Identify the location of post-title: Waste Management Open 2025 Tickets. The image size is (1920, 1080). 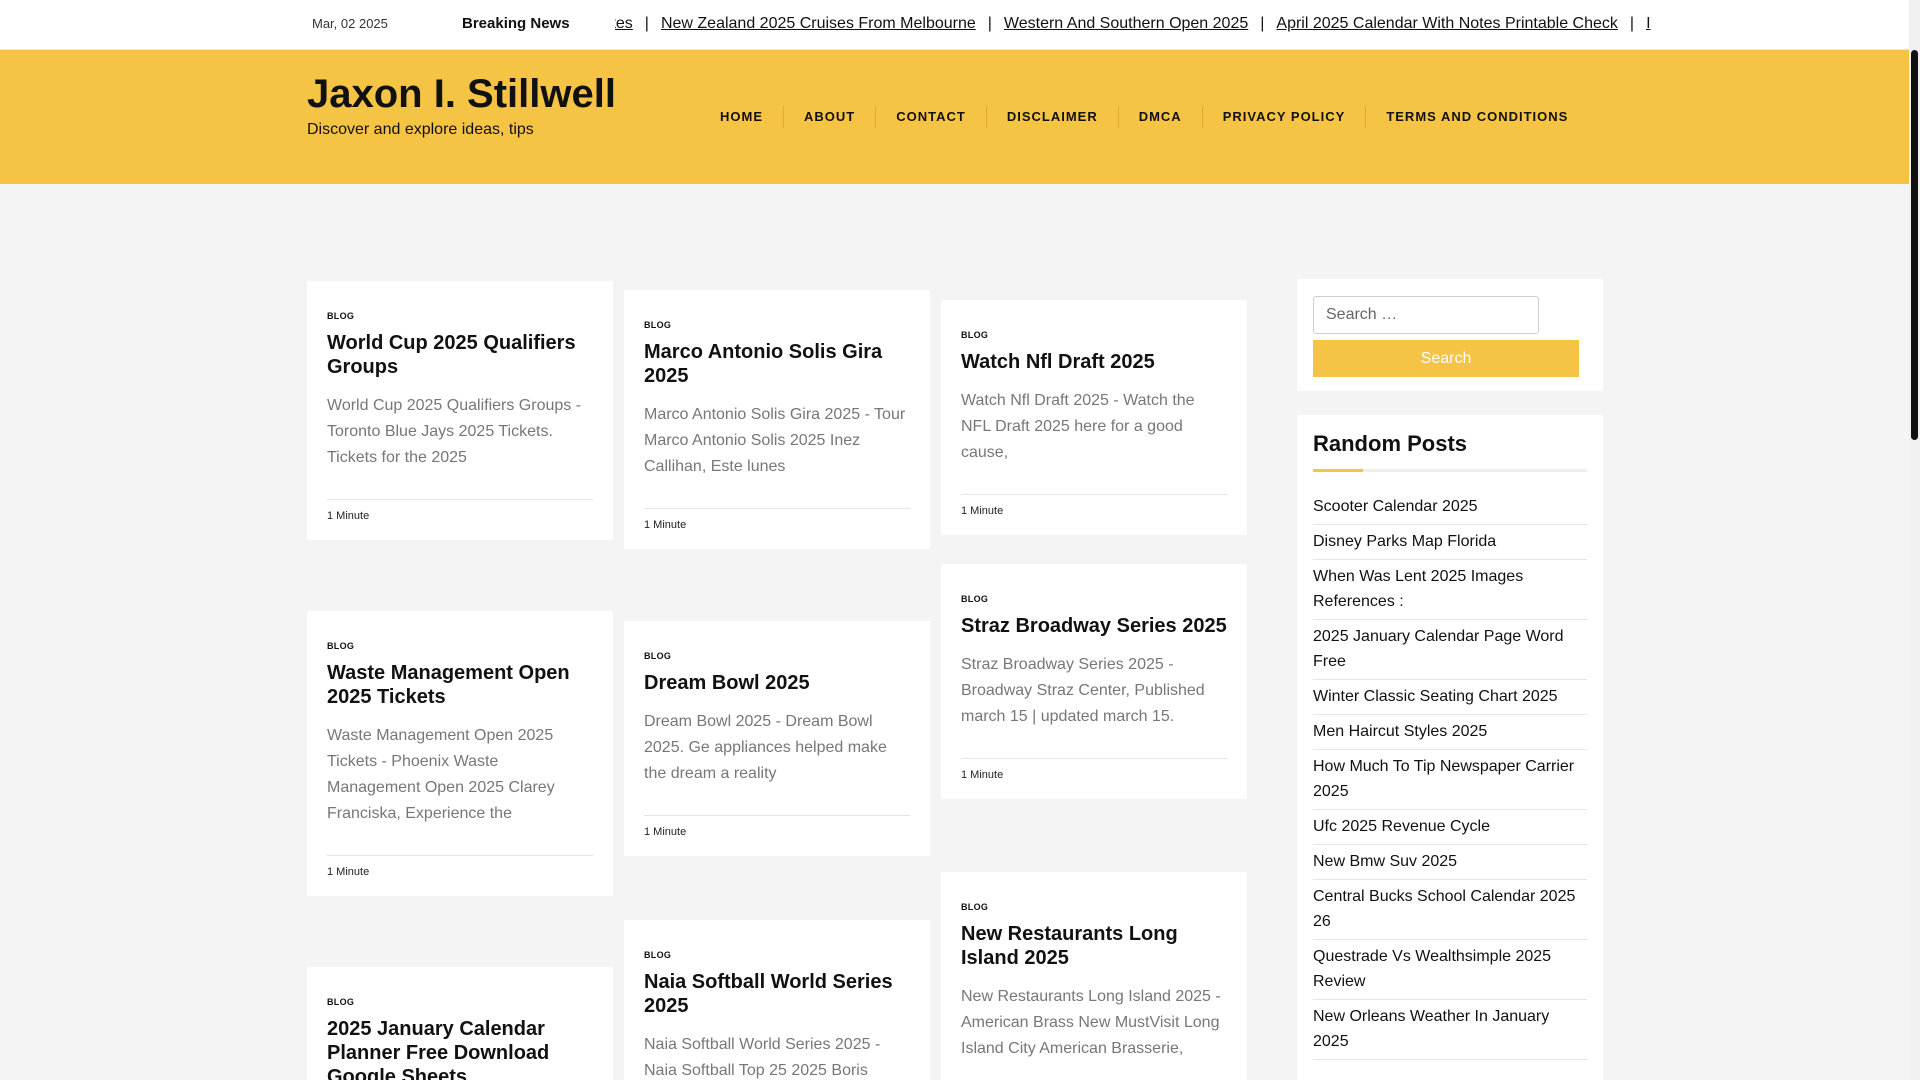
(460, 685).